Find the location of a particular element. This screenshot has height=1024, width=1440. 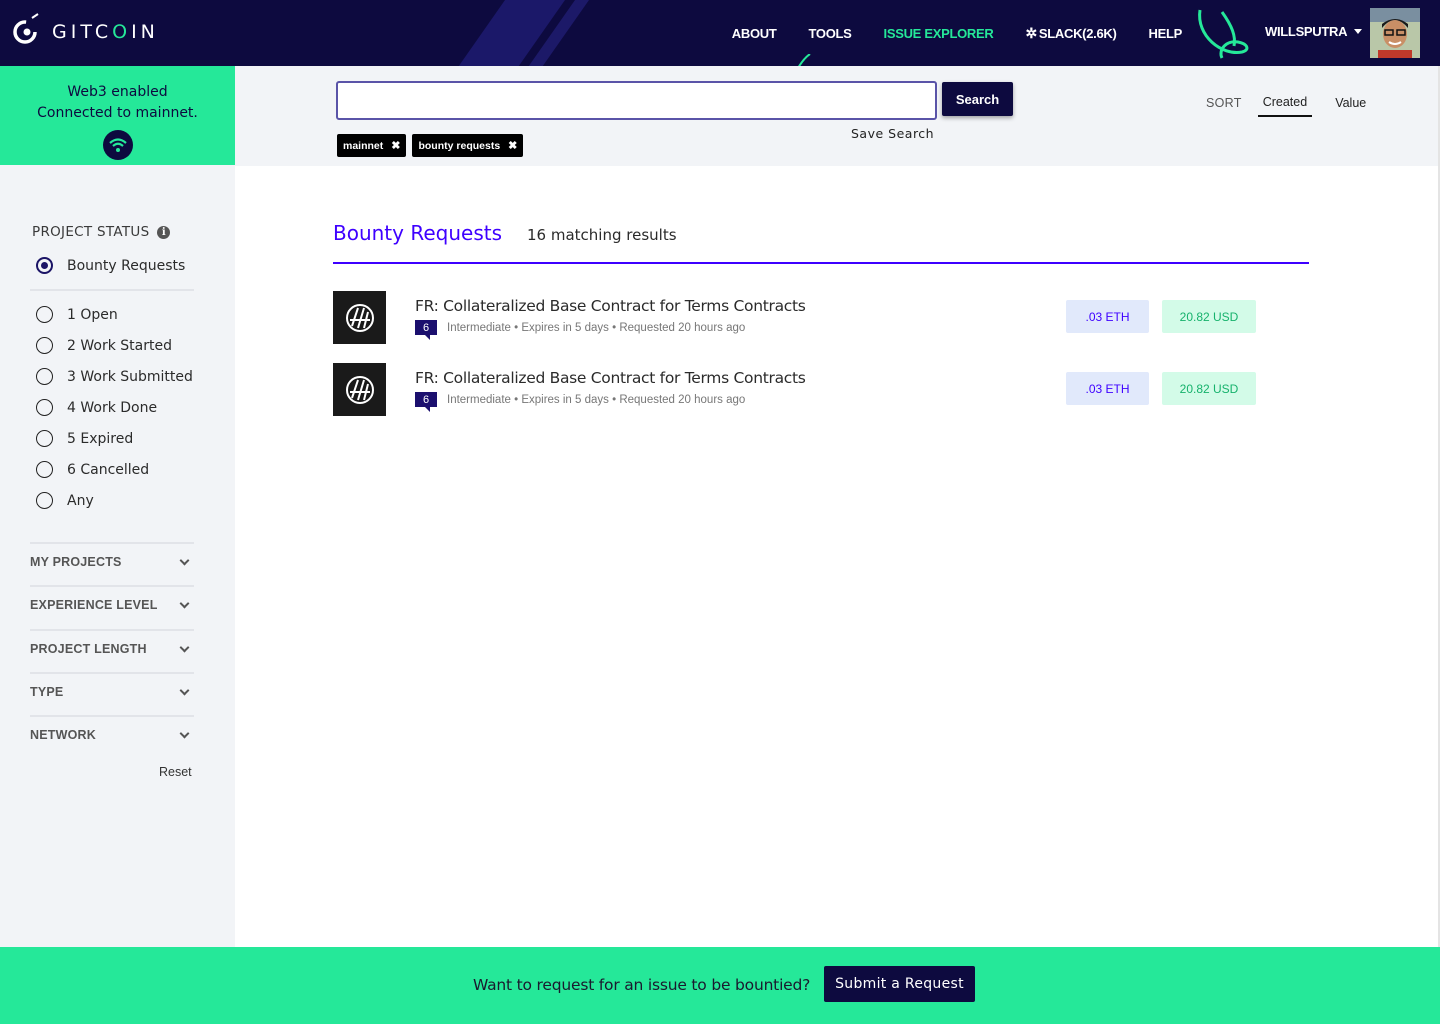

results-heading: Bounty Requests 16 matching results is located at coordinates (505, 233).